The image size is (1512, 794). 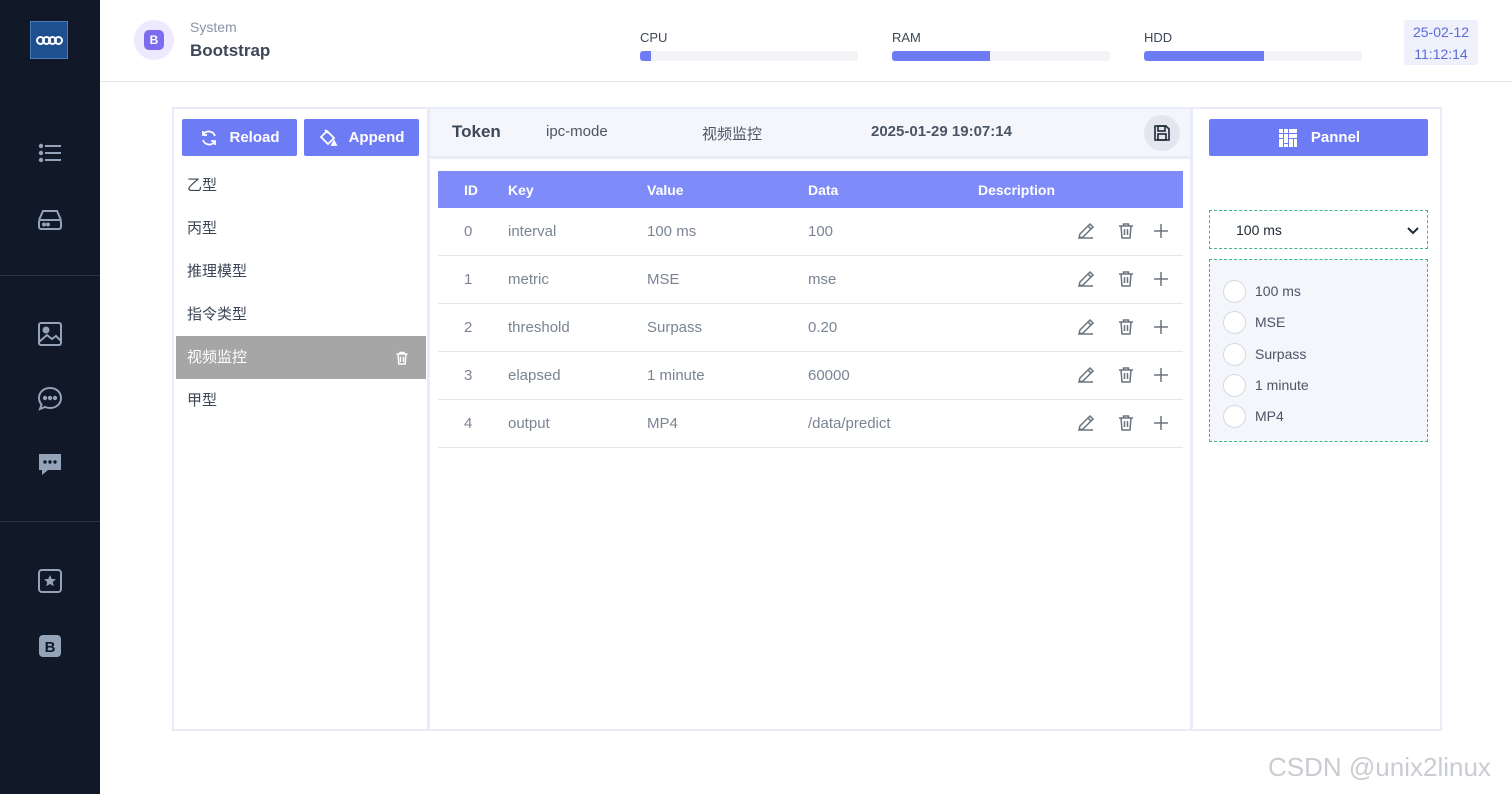 What do you see at coordinates (301, 228) in the screenshot?
I see `category-item: 丙型` at bounding box center [301, 228].